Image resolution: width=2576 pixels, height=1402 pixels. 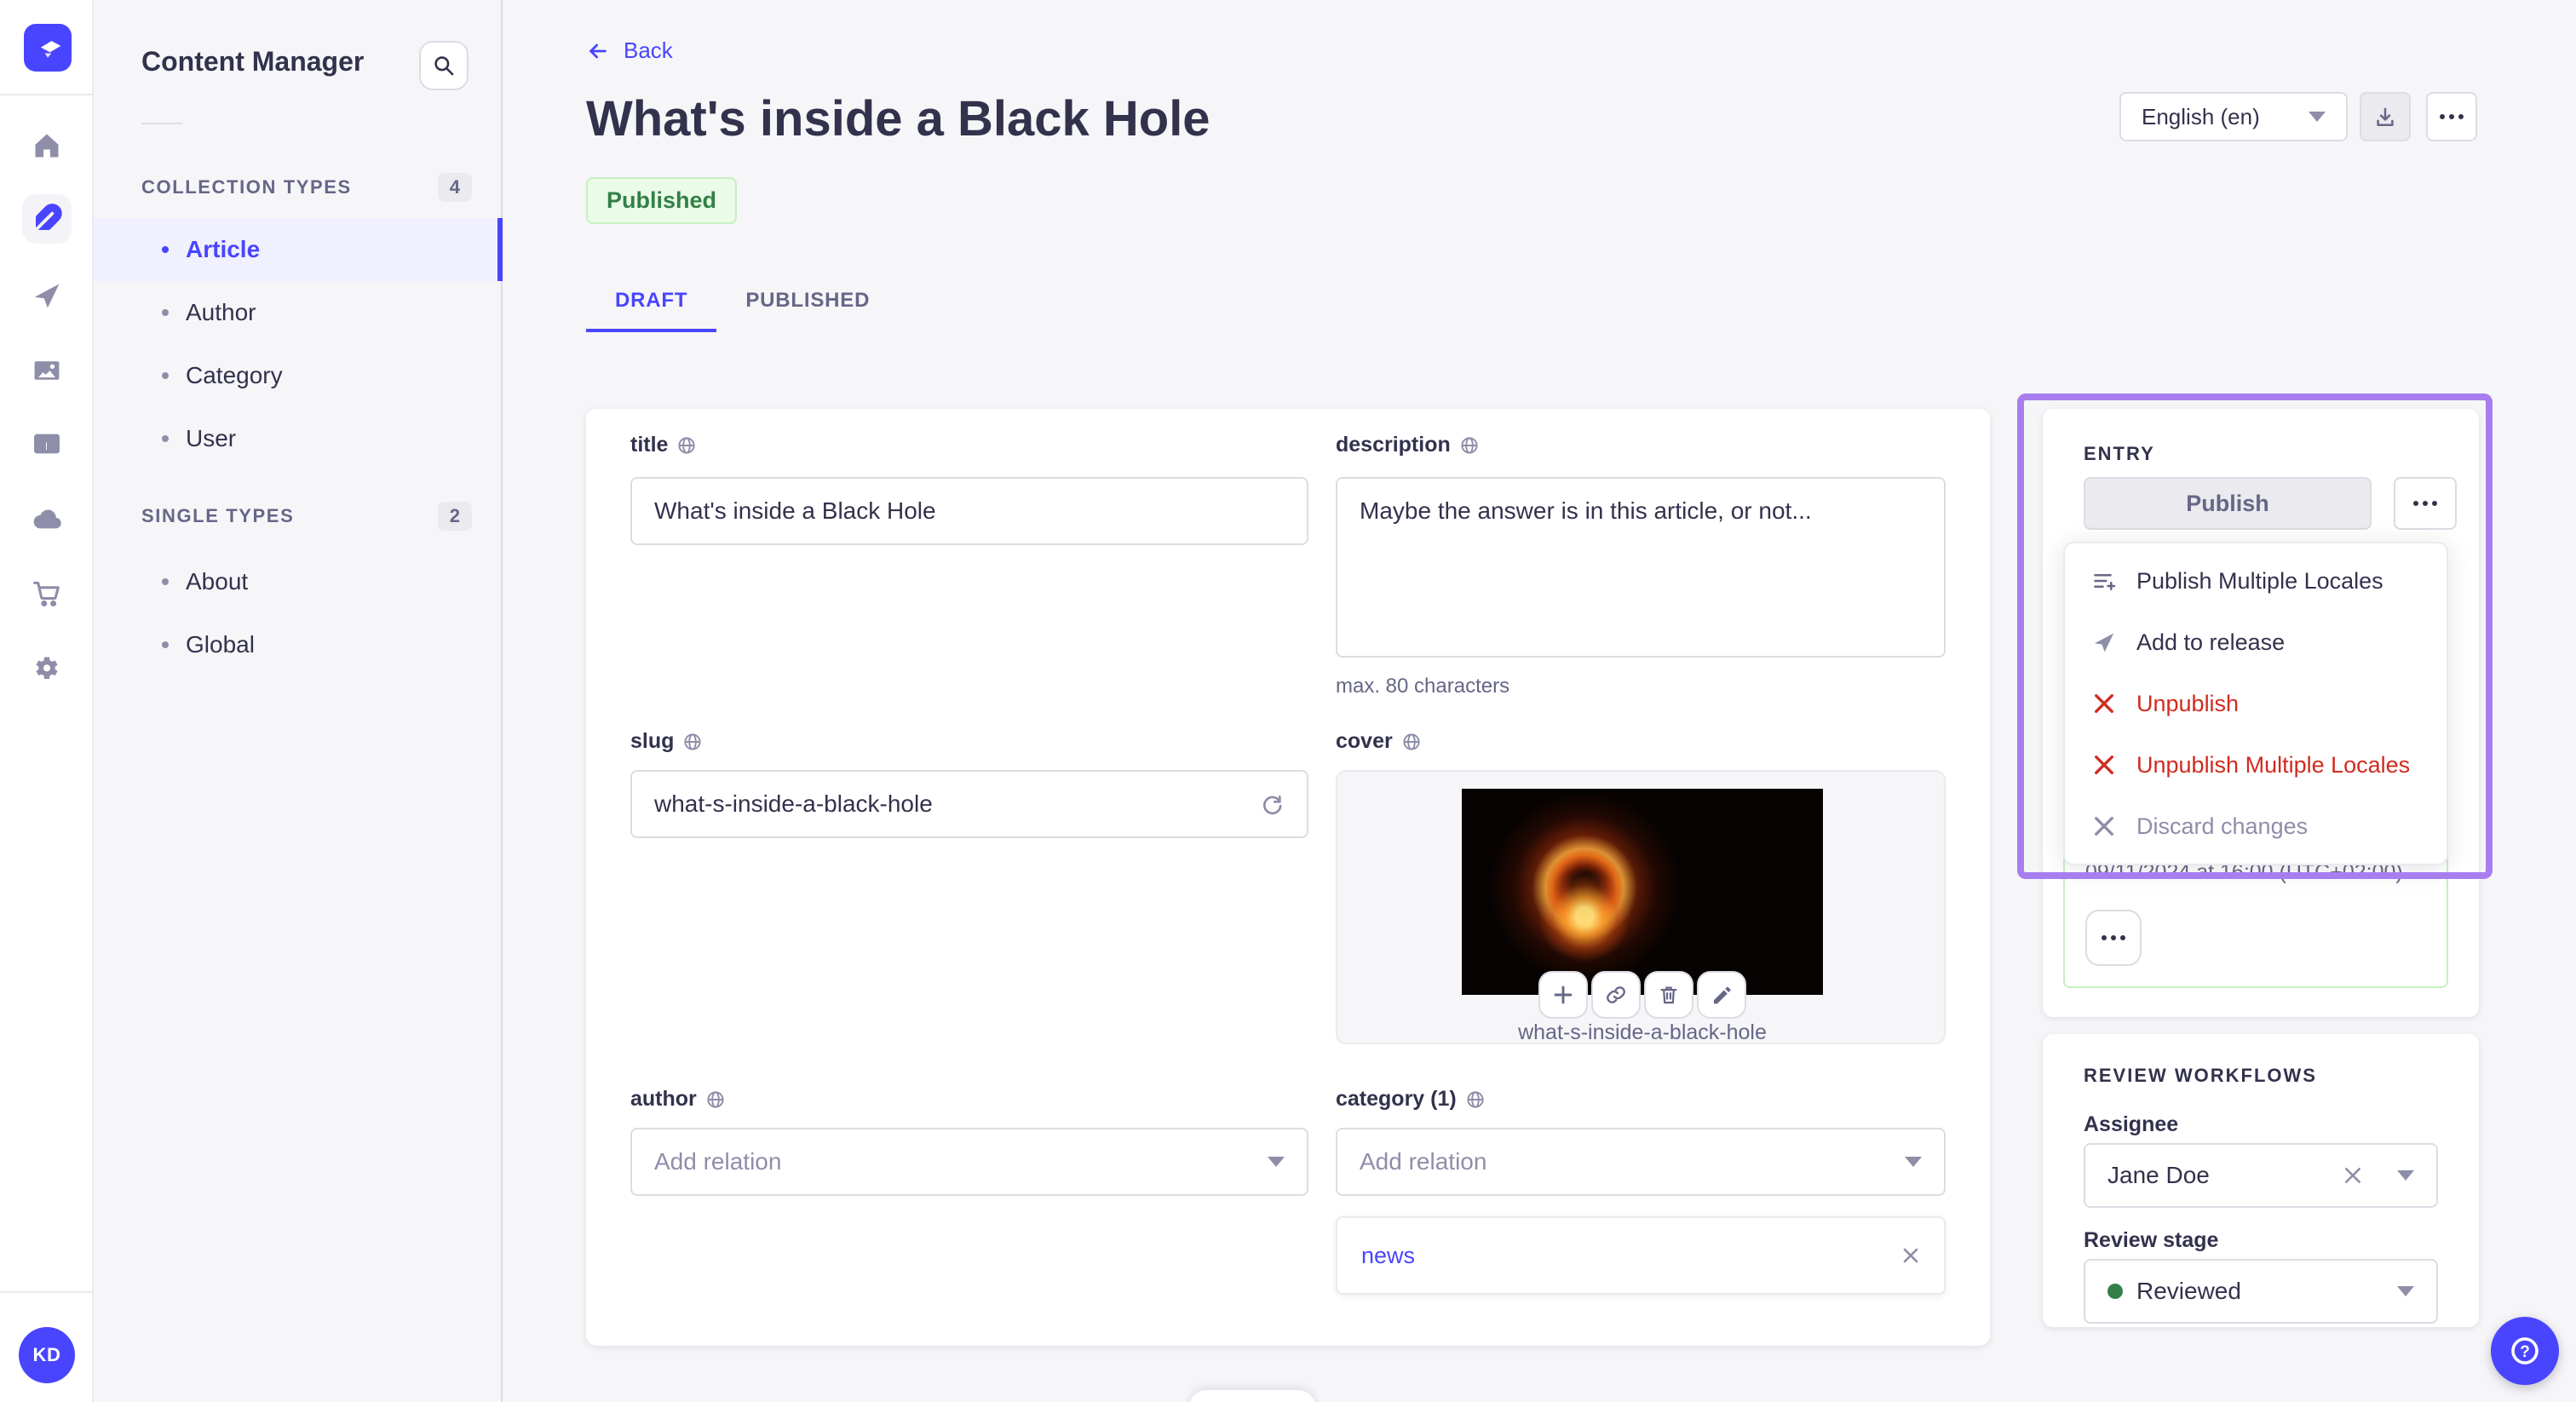 I want to click on chevron-down-icon, so click(x=1914, y=1162).